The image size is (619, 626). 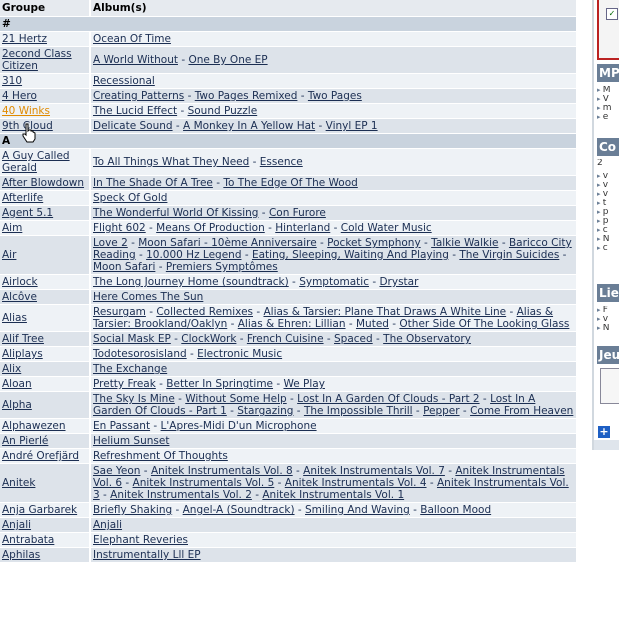 What do you see at coordinates (608, 310) in the screenshot?
I see `sidebar-link: ▸ F` at bounding box center [608, 310].